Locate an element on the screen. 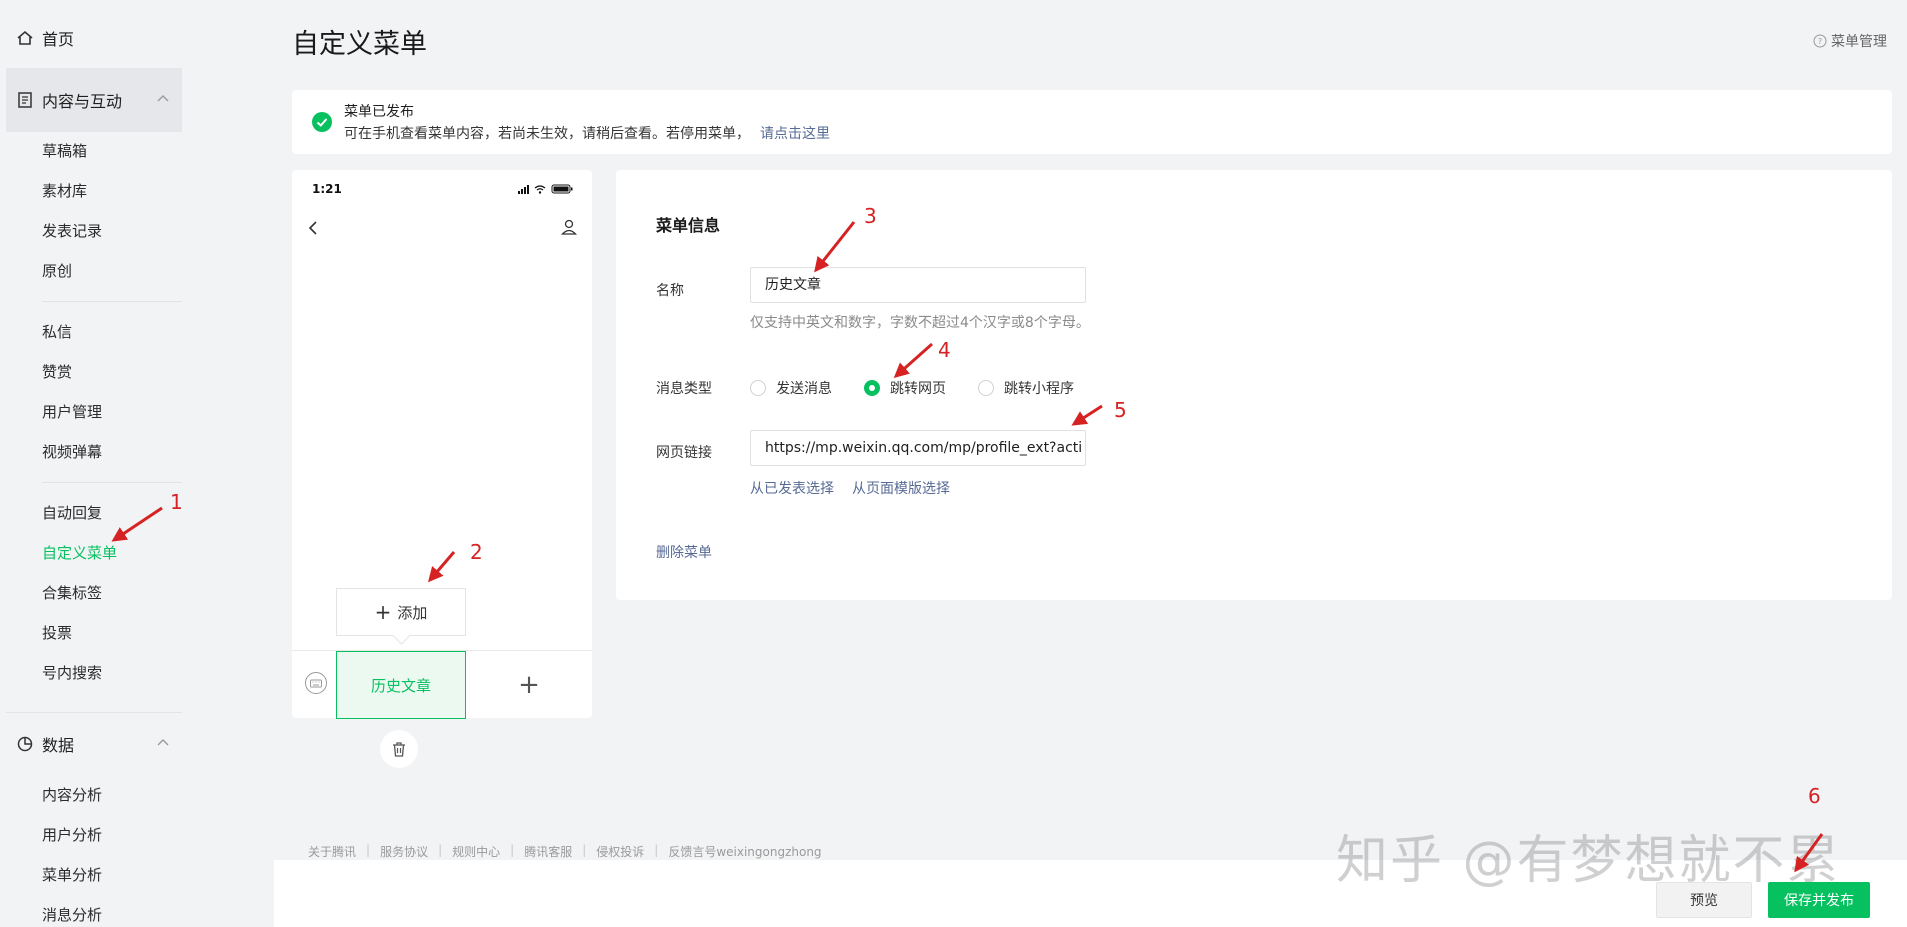 This screenshot has height=927, width=1907. help-link-label: 菜单管理 is located at coordinates (1859, 42).